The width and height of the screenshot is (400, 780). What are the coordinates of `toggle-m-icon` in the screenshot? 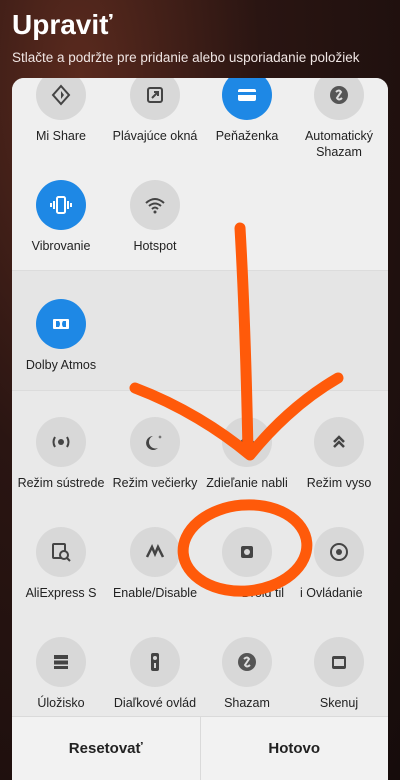 It's located at (155, 552).